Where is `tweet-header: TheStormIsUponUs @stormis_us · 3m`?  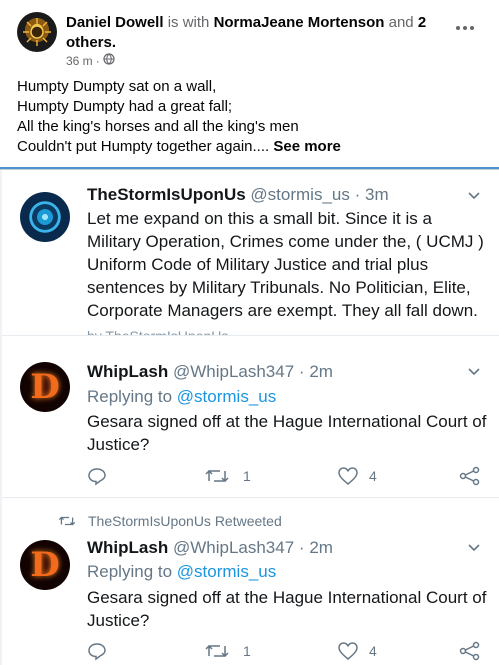 tweet-header: TheStormIsUponUs @stormis_us · 3m is located at coordinates (238, 195).